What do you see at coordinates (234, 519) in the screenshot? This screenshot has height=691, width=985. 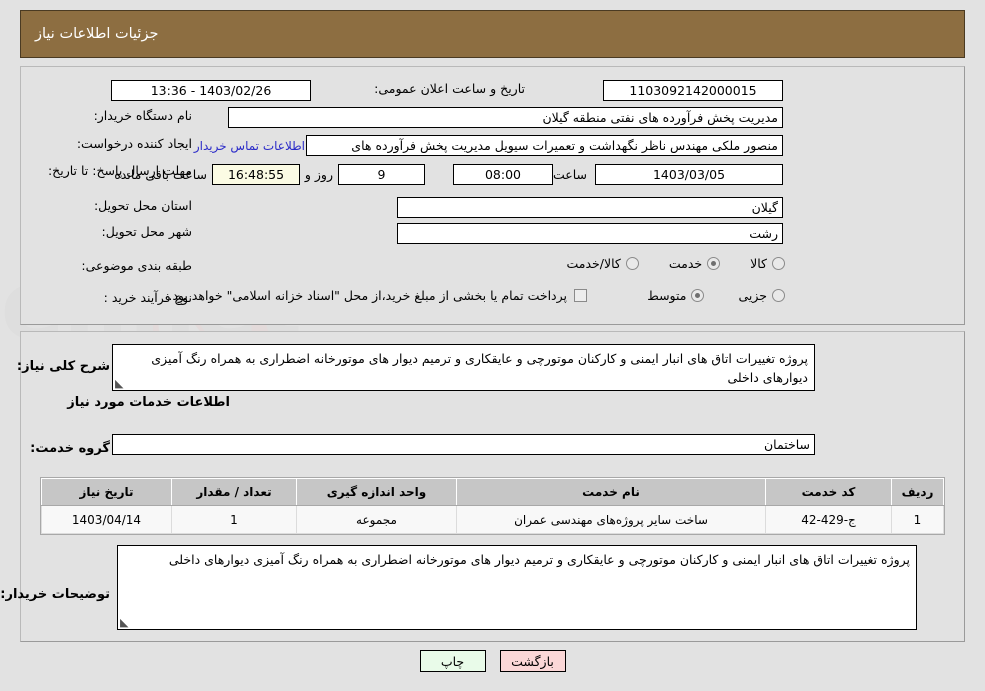 I see `cell-qty: 1` at bounding box center [234, 519].